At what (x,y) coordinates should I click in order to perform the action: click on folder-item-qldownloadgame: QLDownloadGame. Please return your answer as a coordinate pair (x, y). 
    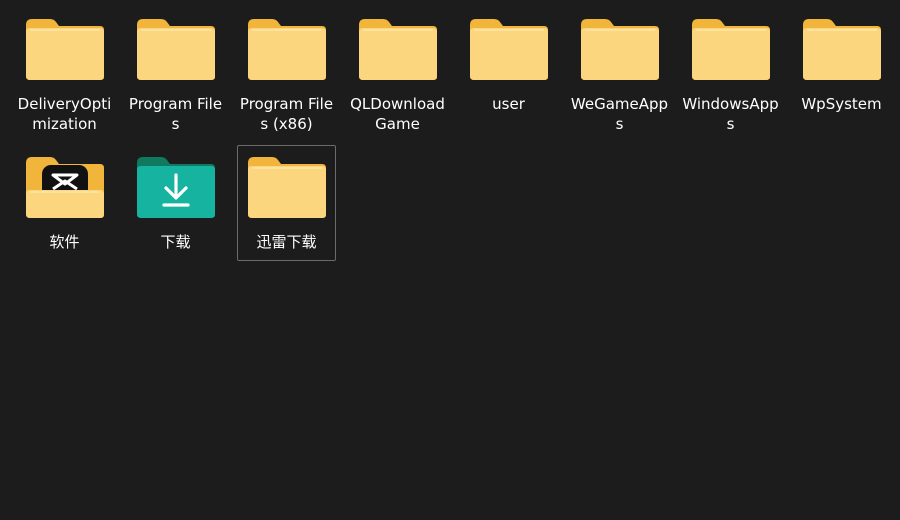
    Looking at the image, I should click on (397, 70).